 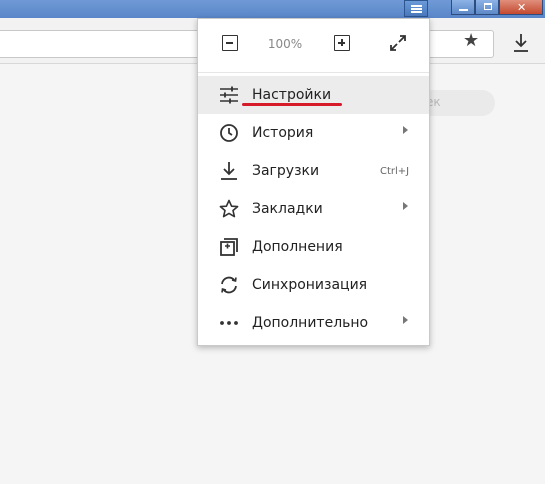 I want to click on menu-item-more: Дополнительно, so click(x=313, y=323).